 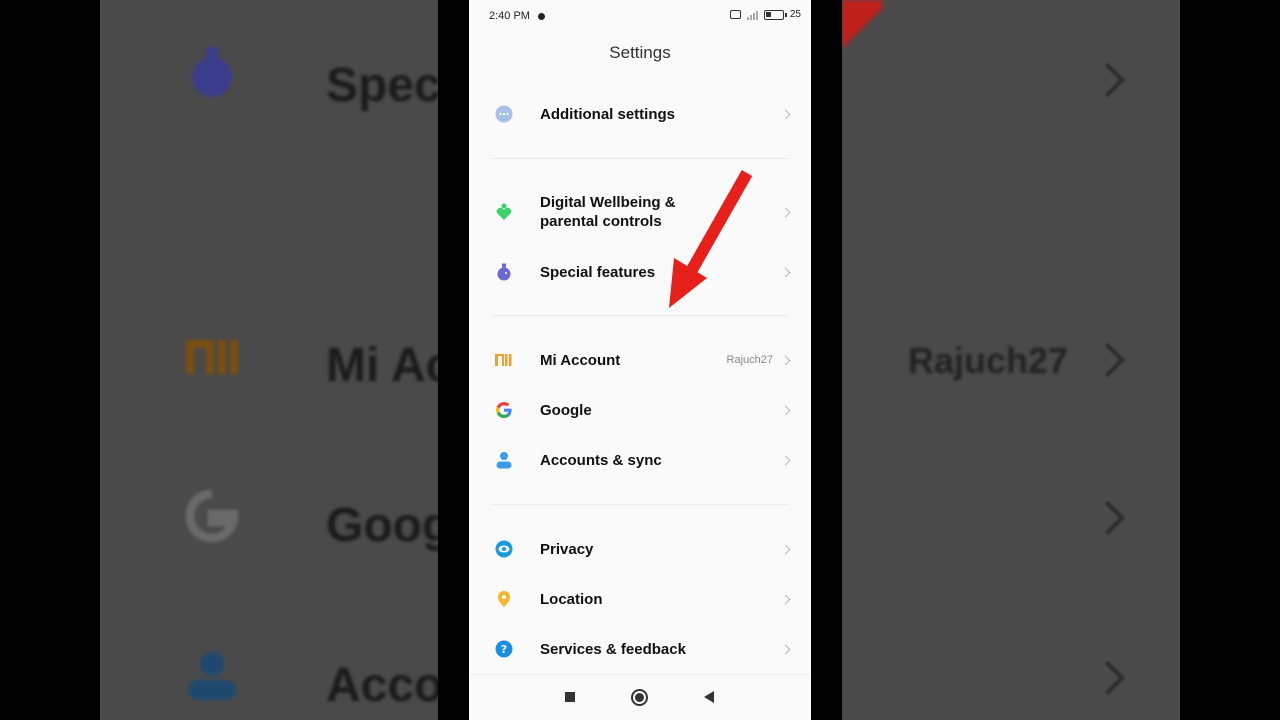 What do you see at coordinates (571, 599) in the screenshot?
I see `settings-item-label: Location` at bounding box center [571, 599].